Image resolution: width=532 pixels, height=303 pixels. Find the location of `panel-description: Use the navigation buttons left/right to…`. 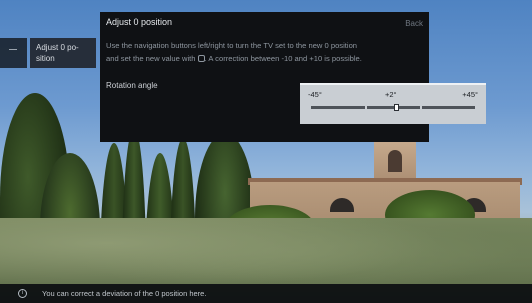

panel-description: Use the navigation buttons left/right to… is located at coordinates (266, 52).